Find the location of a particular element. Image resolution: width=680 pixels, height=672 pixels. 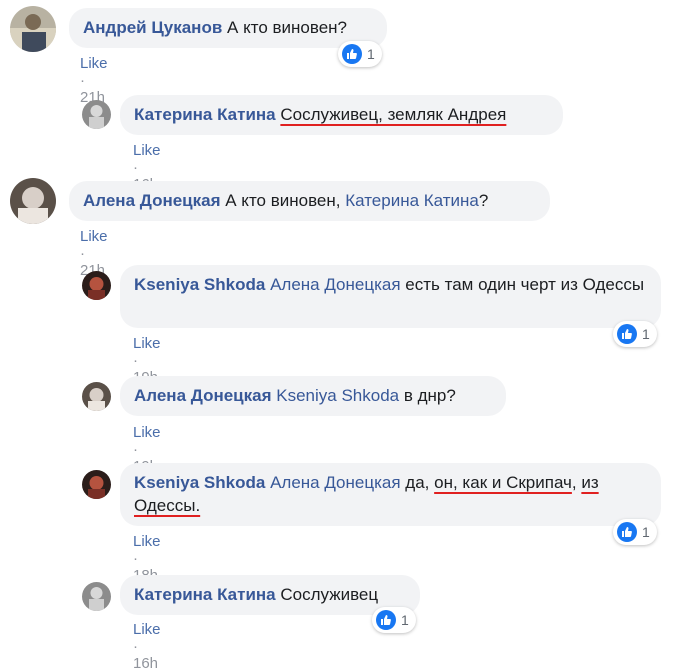

comment-bubble: Андрей Цуканов А кто виновен? is located at coordinates (228, 28).